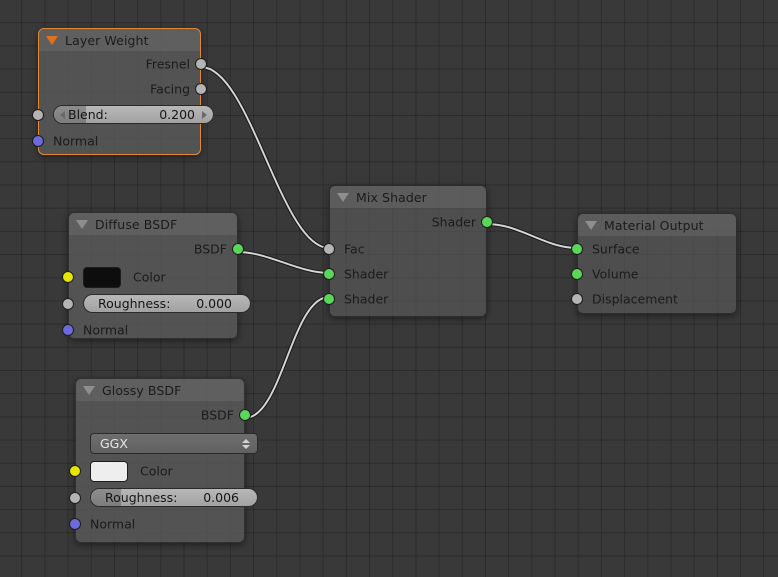 The width and height of the screenshot is (778, 577). I want to click on socket-input-volume, so click(577, 273).